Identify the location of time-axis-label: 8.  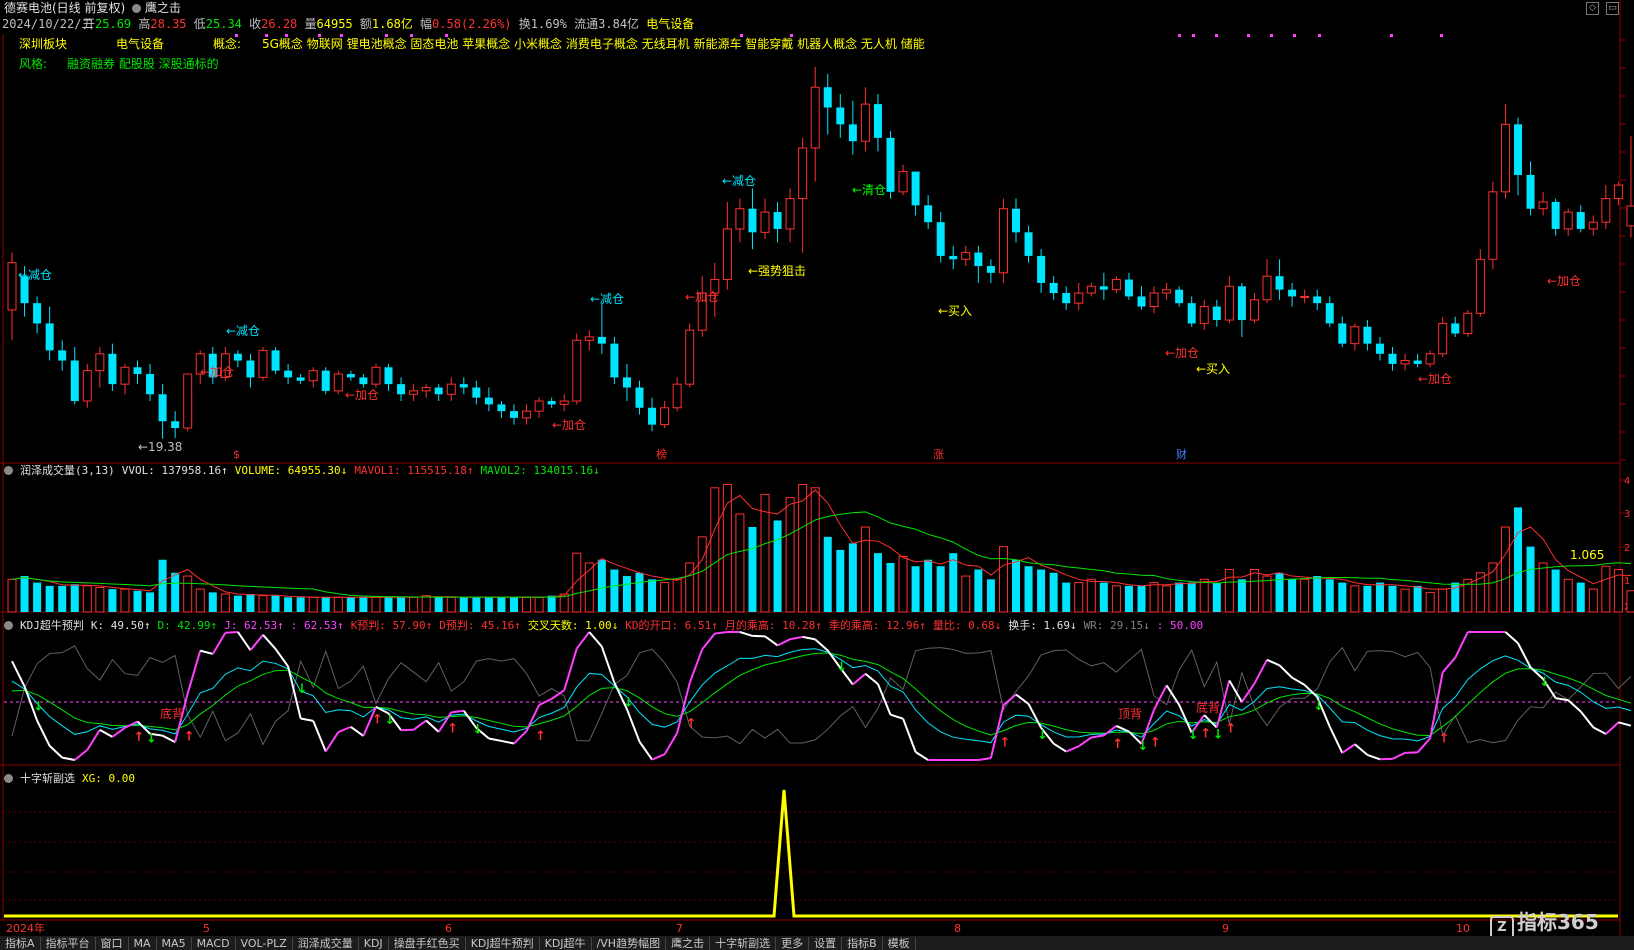
(957, 928).